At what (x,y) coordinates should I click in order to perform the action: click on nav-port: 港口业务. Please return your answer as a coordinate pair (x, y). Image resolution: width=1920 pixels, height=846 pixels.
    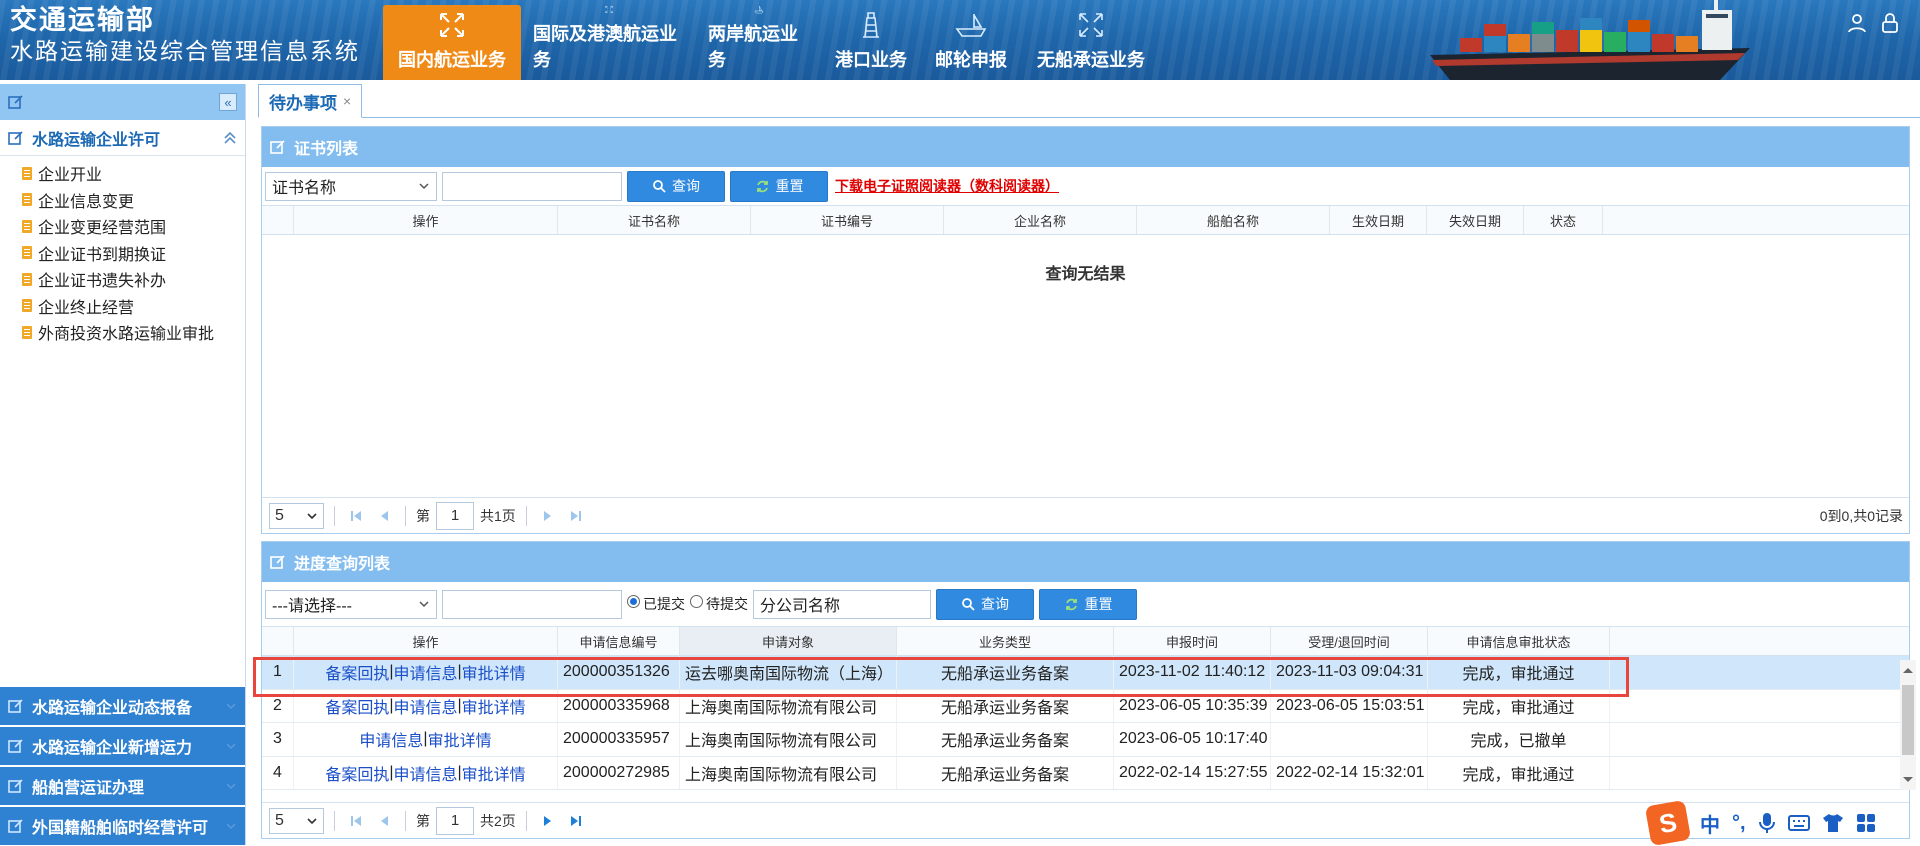
    Looking at the image, I should click on (871, 42).